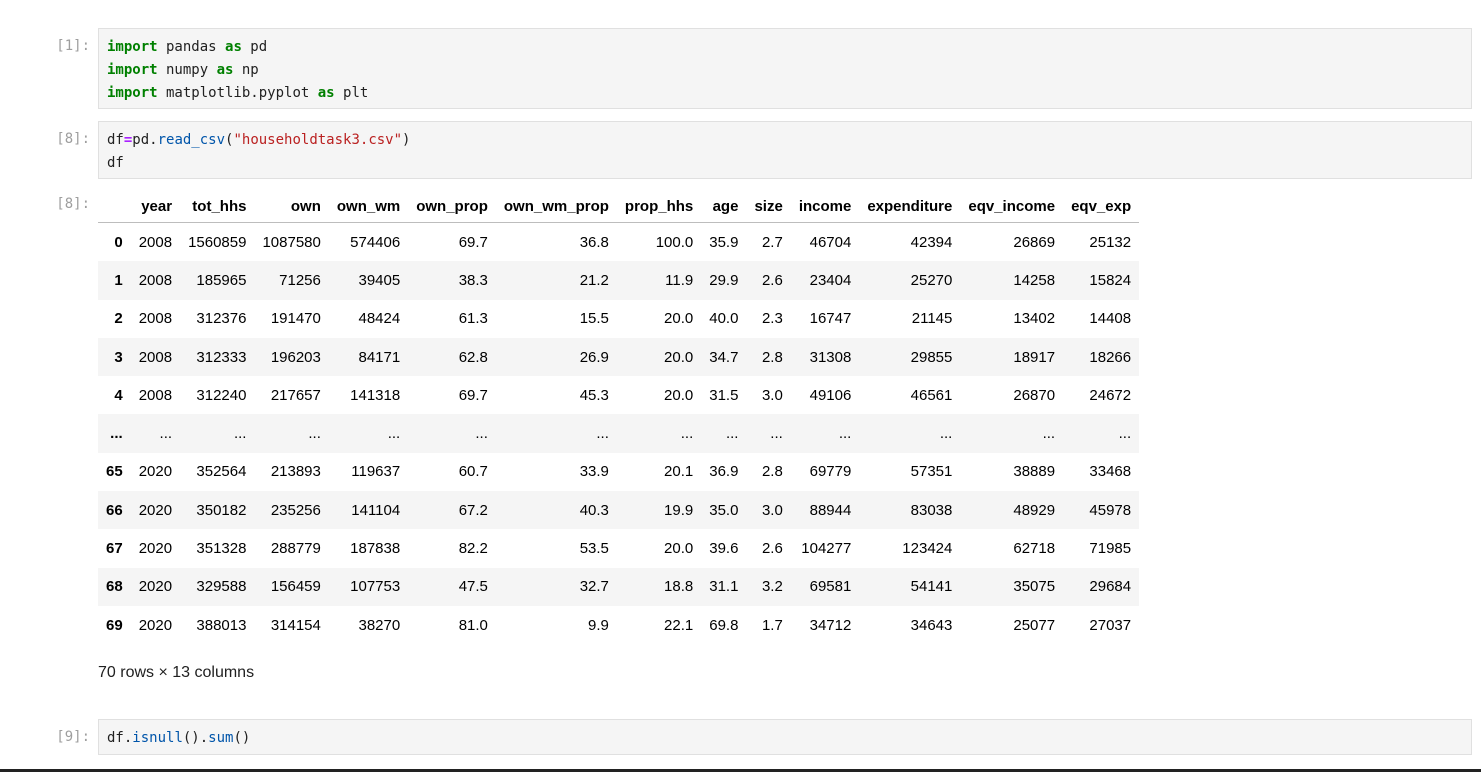 This screenshot has width=1481, height=772. I want to click on table-cell: 34643, so click(931, 625).